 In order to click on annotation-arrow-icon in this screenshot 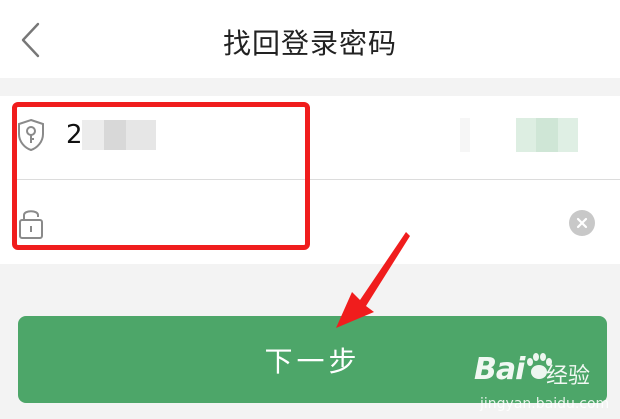, I will do `click(373, 280)`.